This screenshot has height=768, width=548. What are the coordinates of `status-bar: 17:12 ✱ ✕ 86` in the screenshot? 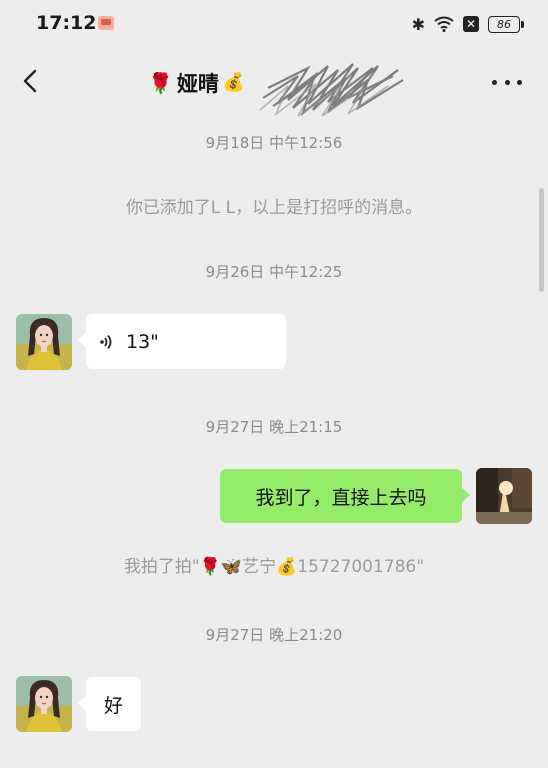 It's located at (274, 25).